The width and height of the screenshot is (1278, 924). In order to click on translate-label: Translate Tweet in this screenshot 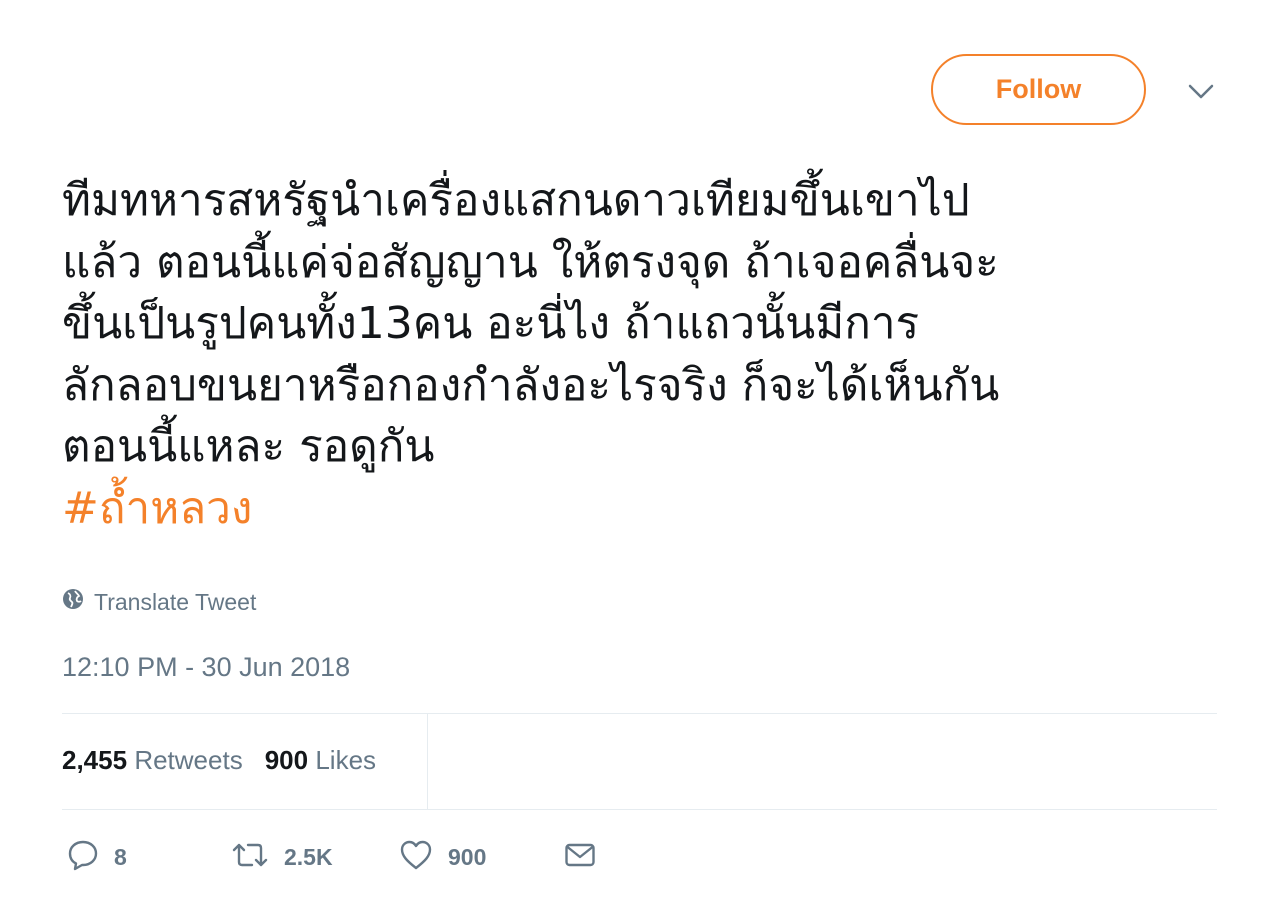, I will do `click(175, 601)`.